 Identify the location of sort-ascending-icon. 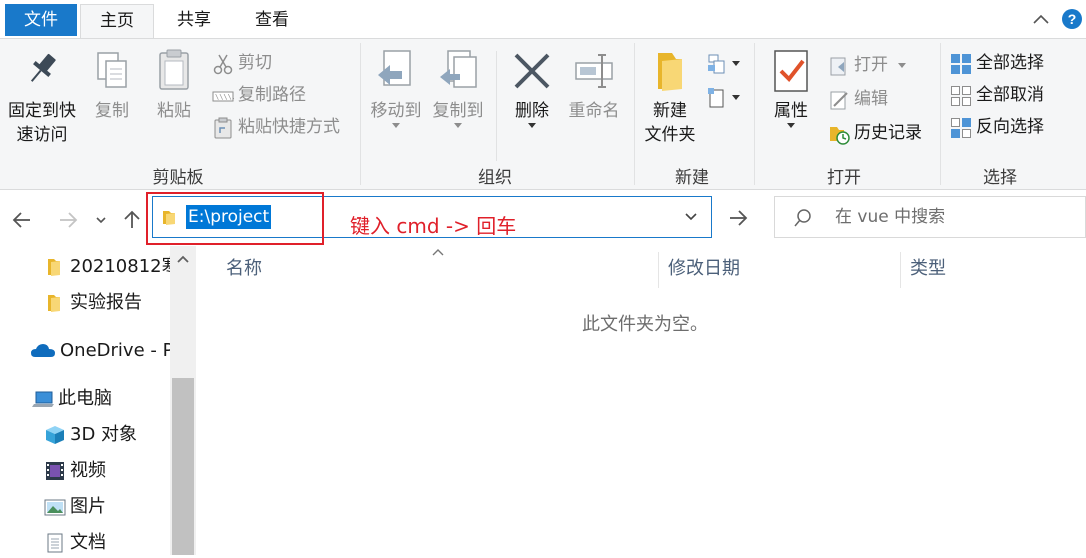
(438, 252).